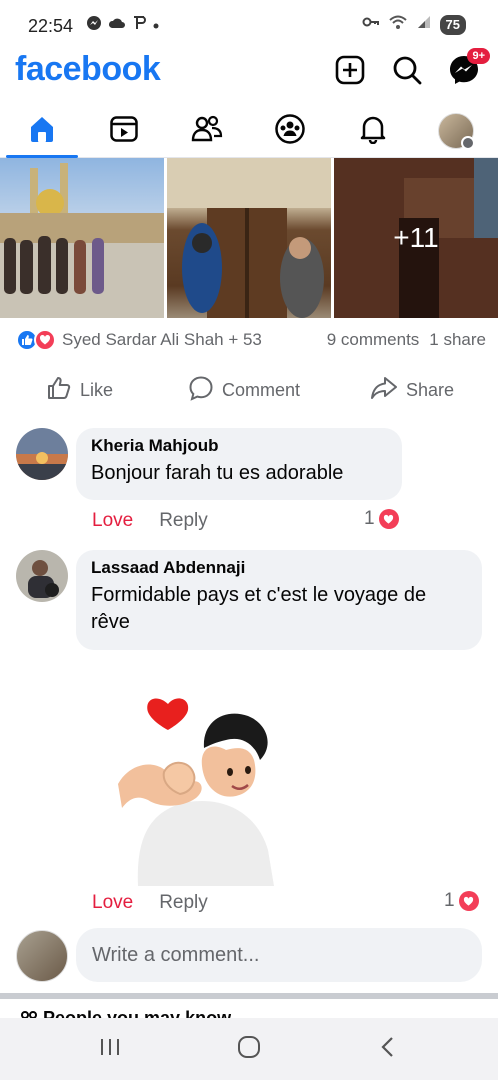 This screenshot has width=498, height=1080. I want to click on wifi-icon, so click(398, 24).